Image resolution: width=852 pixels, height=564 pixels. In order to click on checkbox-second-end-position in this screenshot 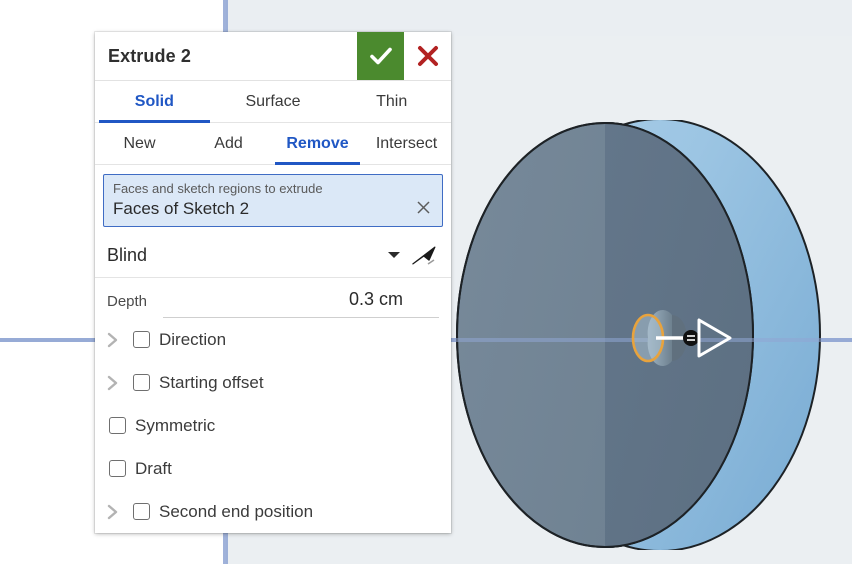, I will do `click(141, 511)`.